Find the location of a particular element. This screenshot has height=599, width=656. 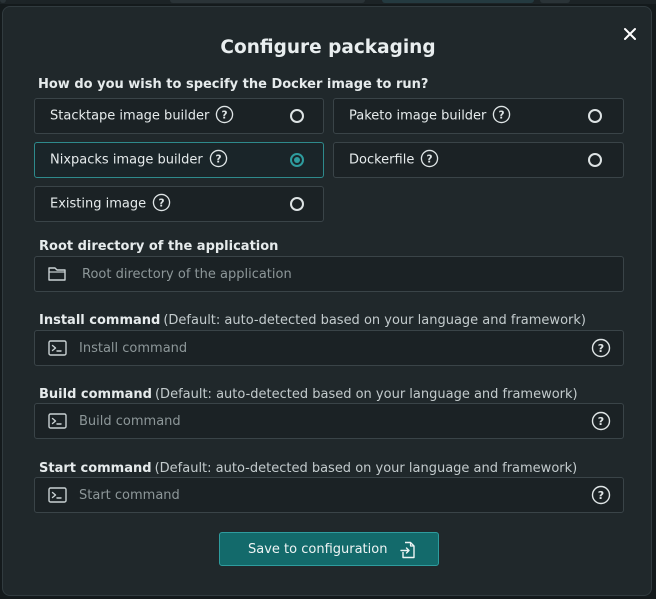

file-import-icon is located at coordinates (407, 550).